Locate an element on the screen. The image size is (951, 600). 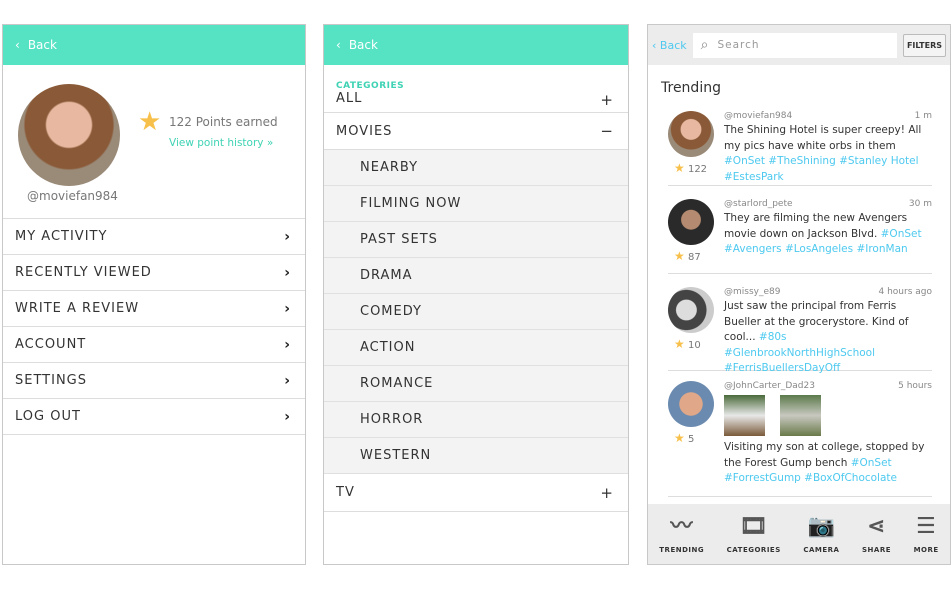
menu-log-out: LOG OUT › is located at coordinates (154, 417).